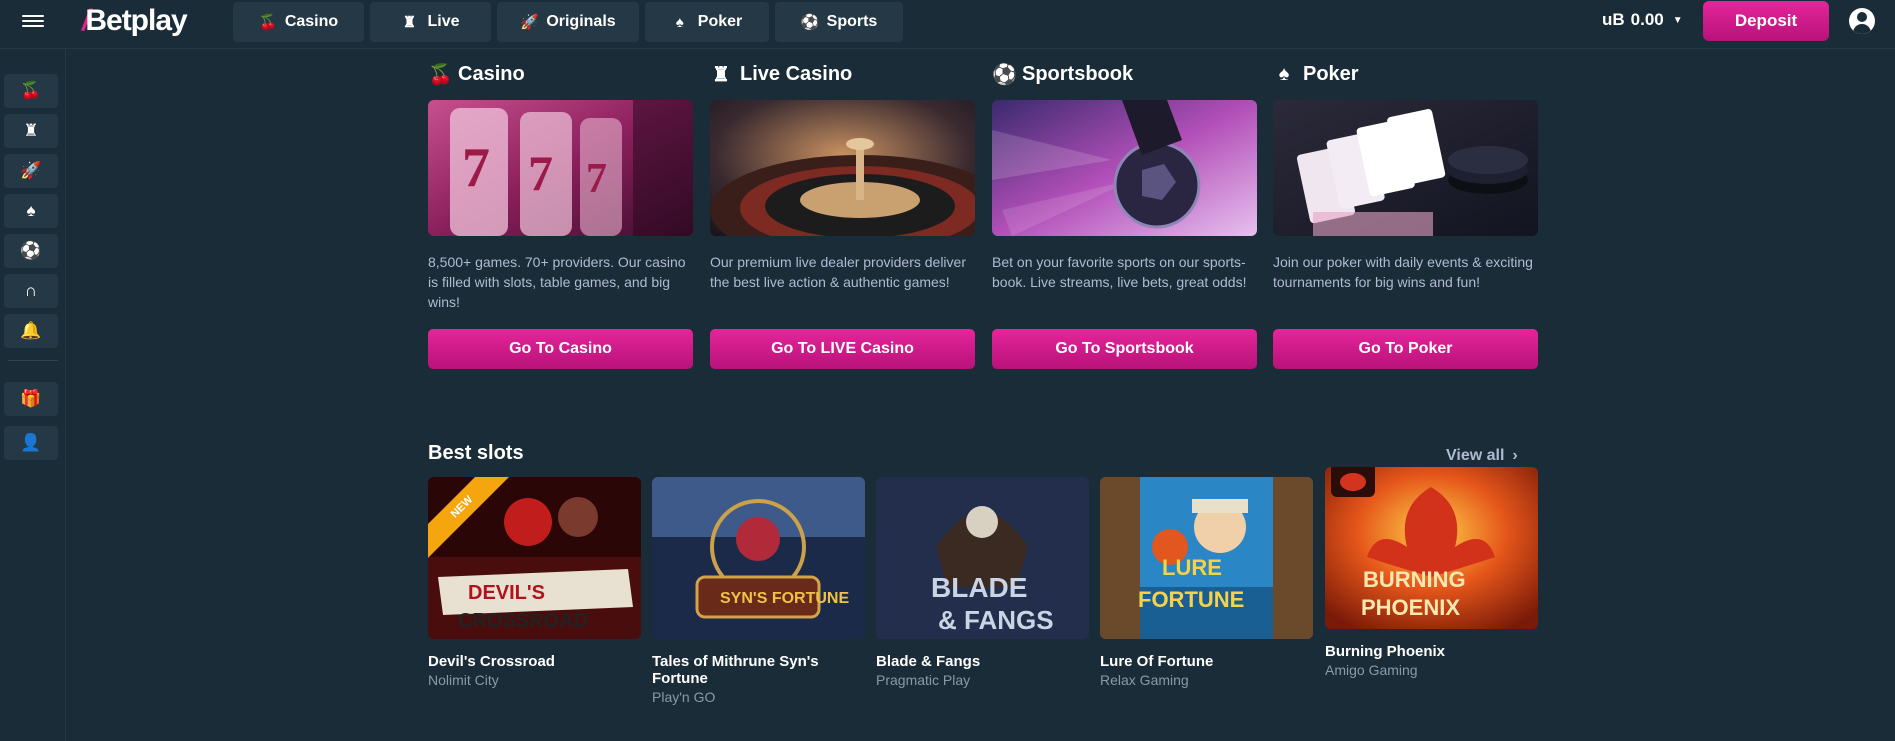 Image resolution: width=1895 pixels, height=741 pixels. What do you see at coordinates (31, 443) in the screenshot?
I see `sidebar-item-support: 👤` at bounding box center [31, 443].